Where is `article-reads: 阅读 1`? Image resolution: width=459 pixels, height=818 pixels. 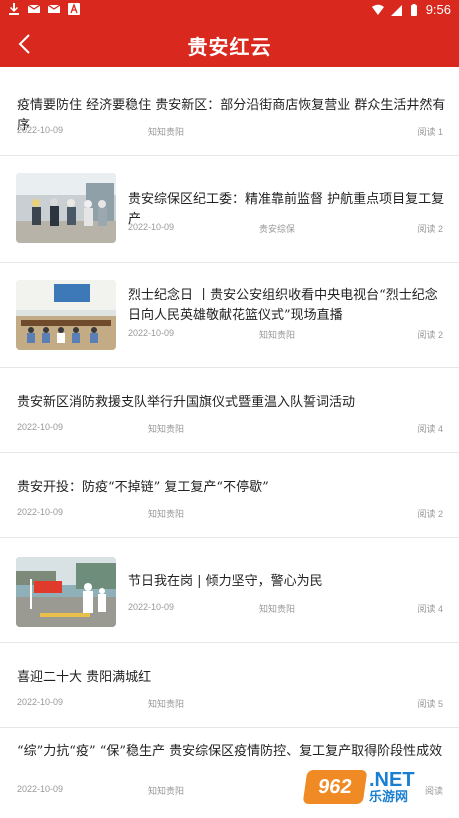
article-reads: 阅读 1 is located at coordinates (430, 132).